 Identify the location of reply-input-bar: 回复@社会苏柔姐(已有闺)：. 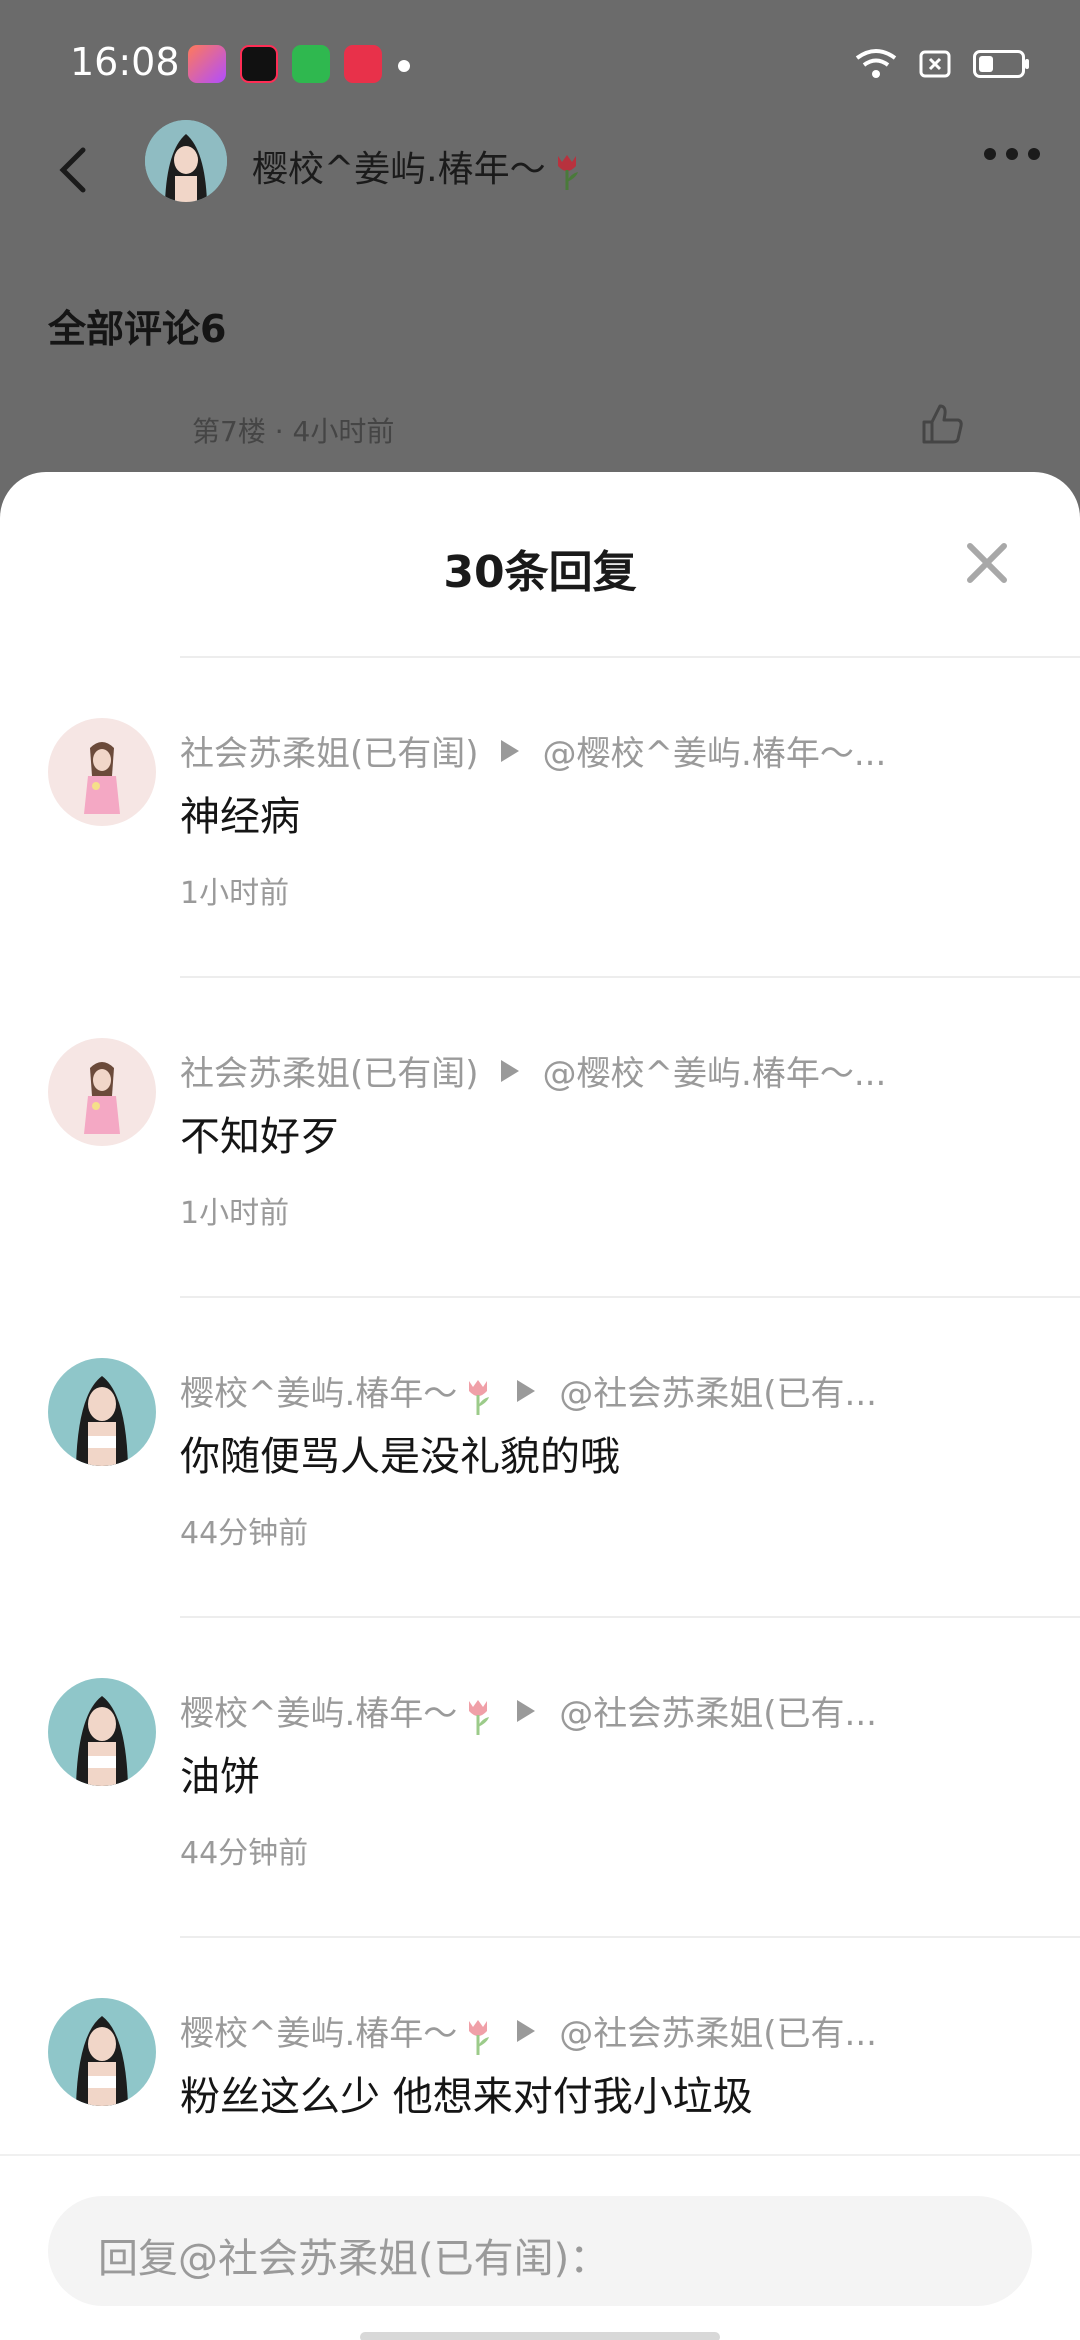
(540, 2247).